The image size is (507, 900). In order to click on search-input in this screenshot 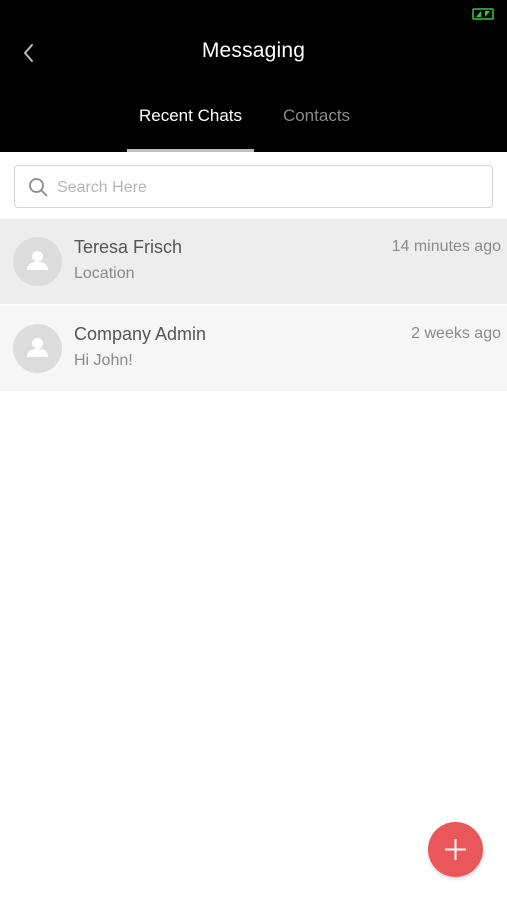, I will do `click(267, 187)`.